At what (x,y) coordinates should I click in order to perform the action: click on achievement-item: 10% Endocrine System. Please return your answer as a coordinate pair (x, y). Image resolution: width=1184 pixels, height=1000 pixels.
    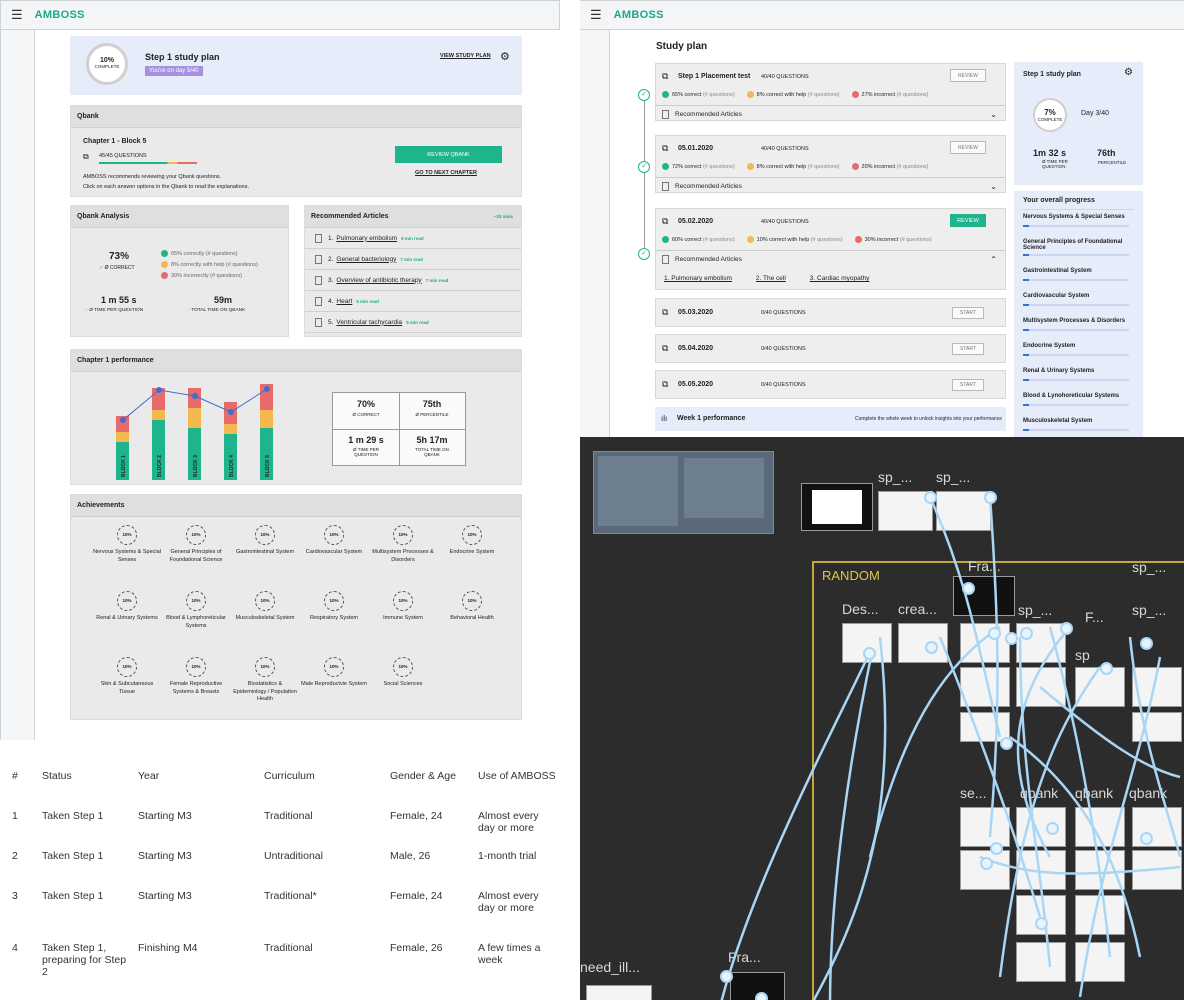
    Looking at the image, I should click on (472, 541).